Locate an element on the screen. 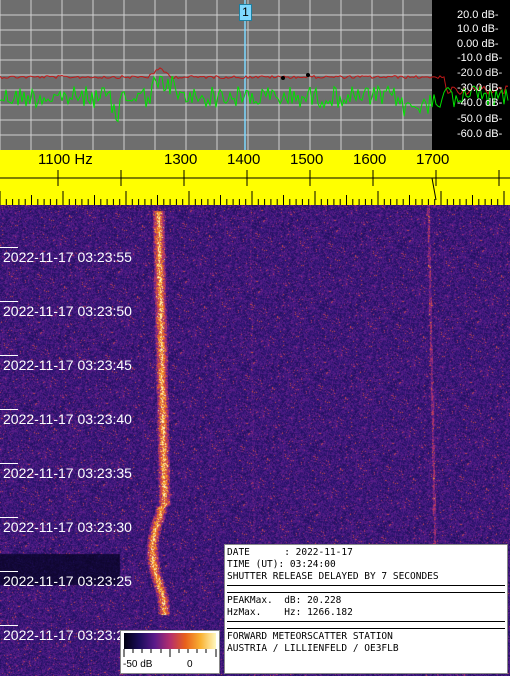  info-peak-db: PEAKMax. dB: 20.228 is located at coordinates (284, 600).